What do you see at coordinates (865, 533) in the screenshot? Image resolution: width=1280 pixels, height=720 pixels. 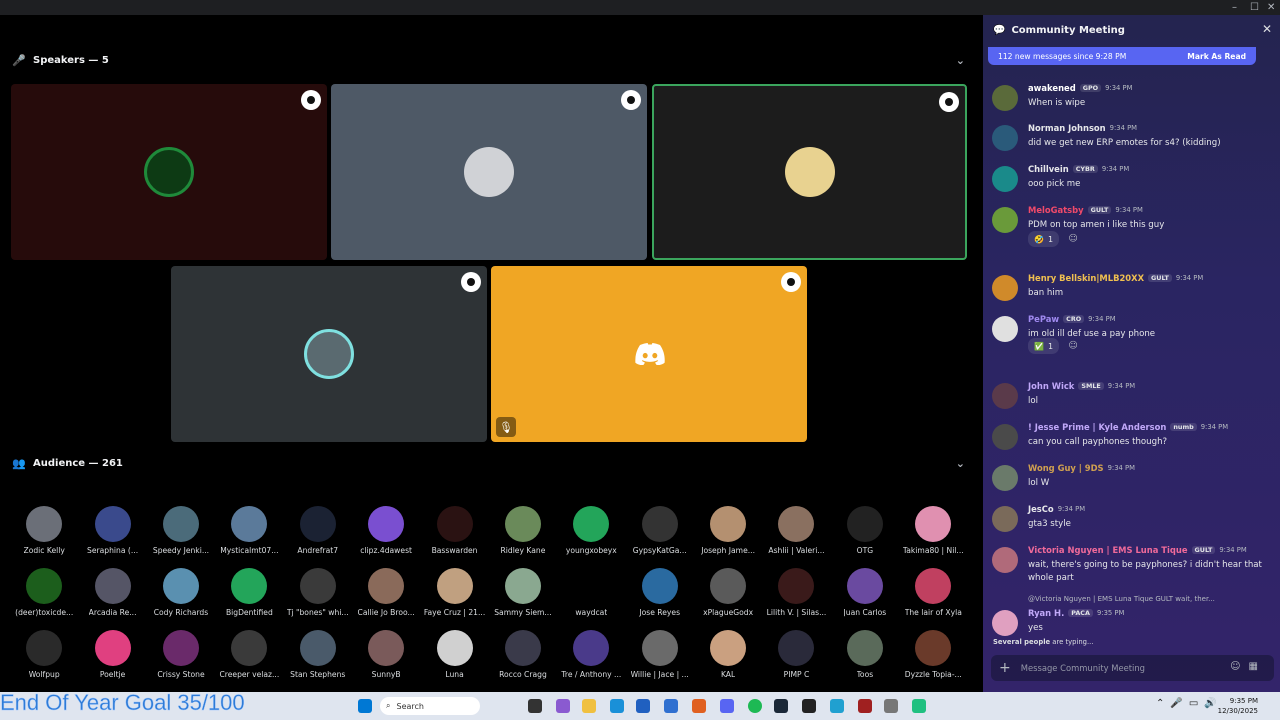 I see `audience-member: OTG` at bounding box center [865, 533].